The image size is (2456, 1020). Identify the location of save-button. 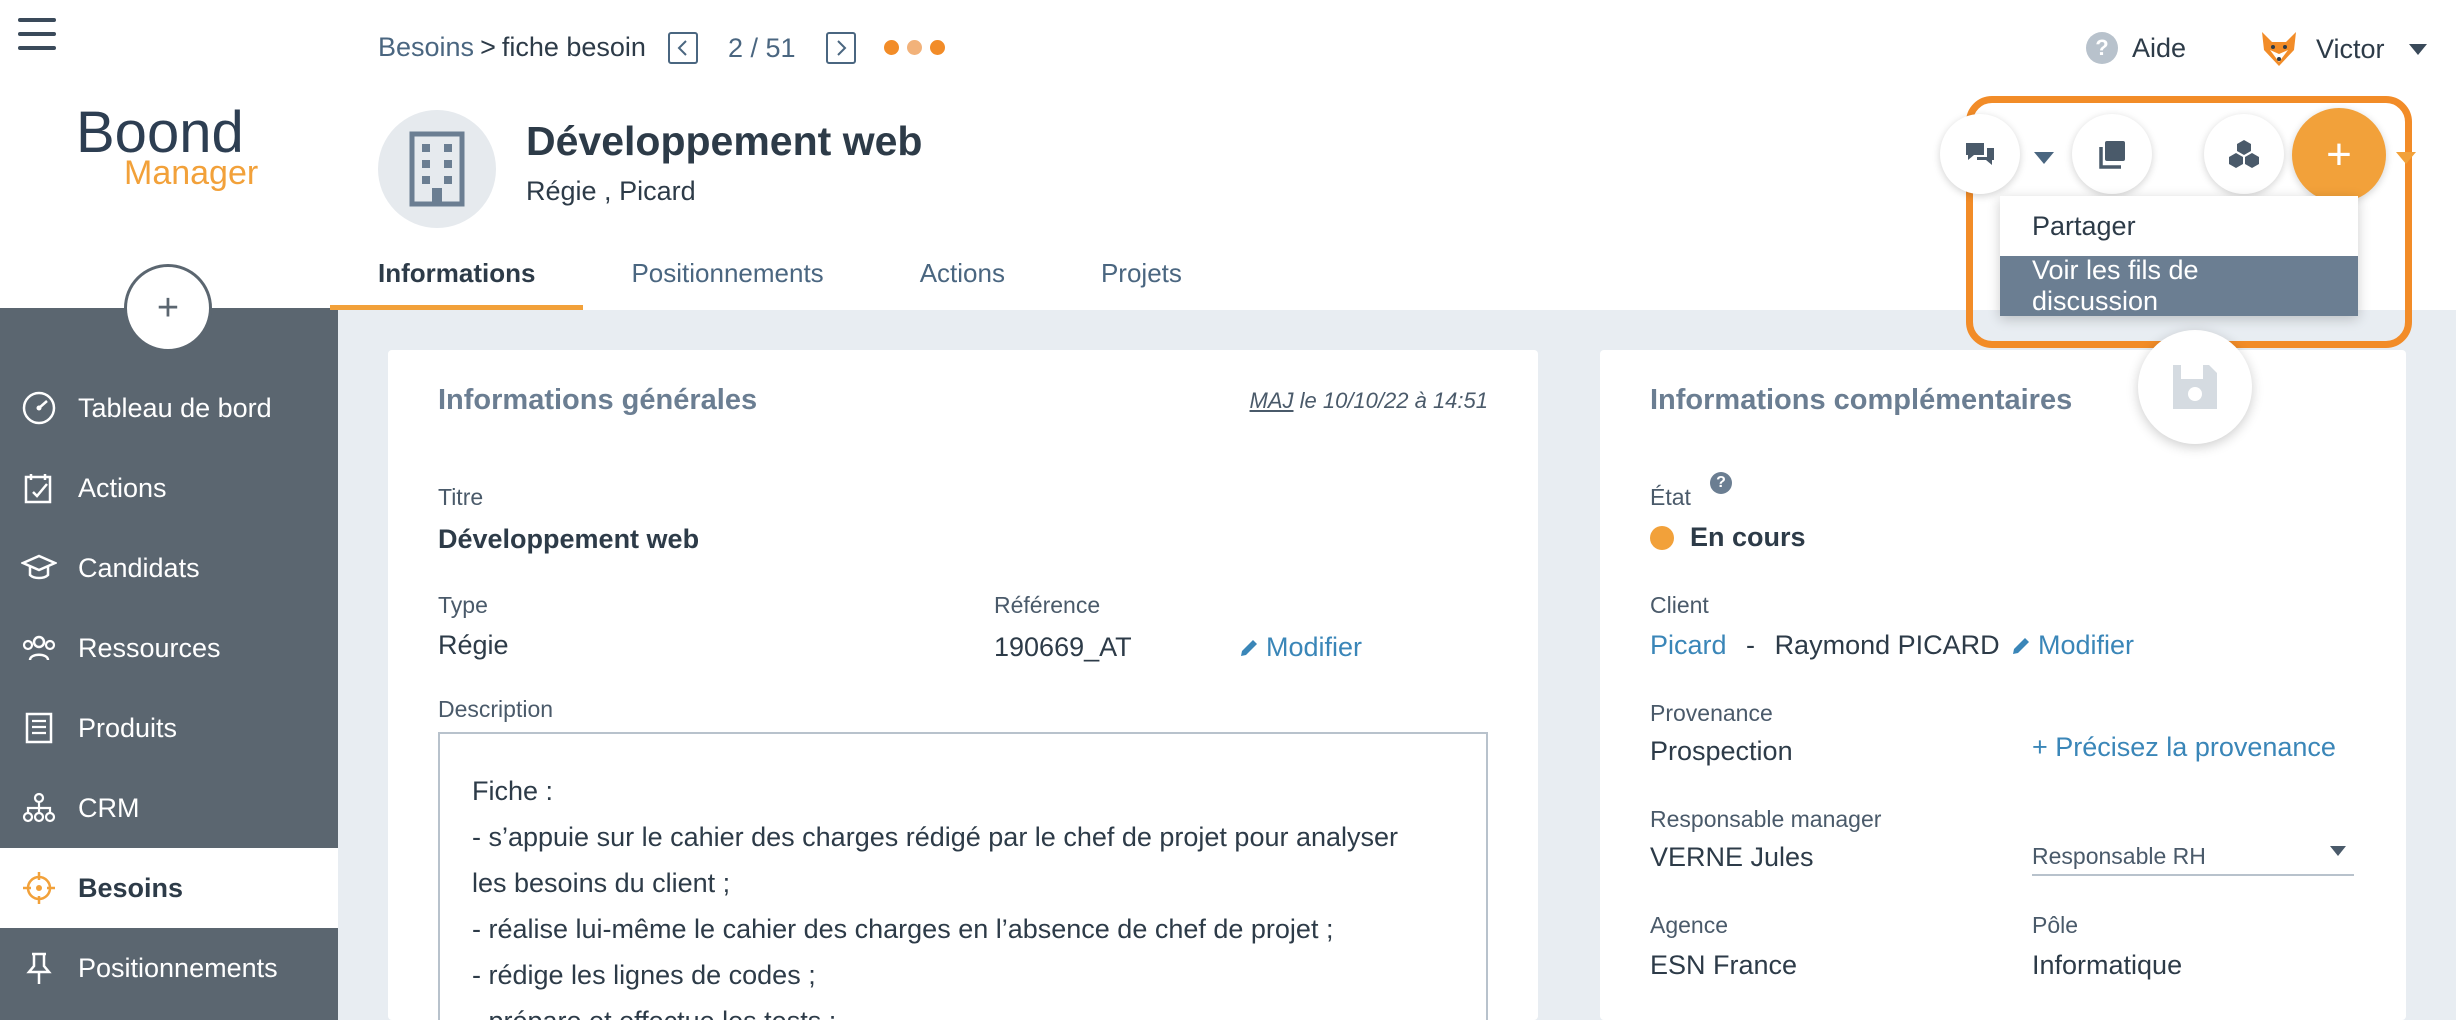
(2195, 387).